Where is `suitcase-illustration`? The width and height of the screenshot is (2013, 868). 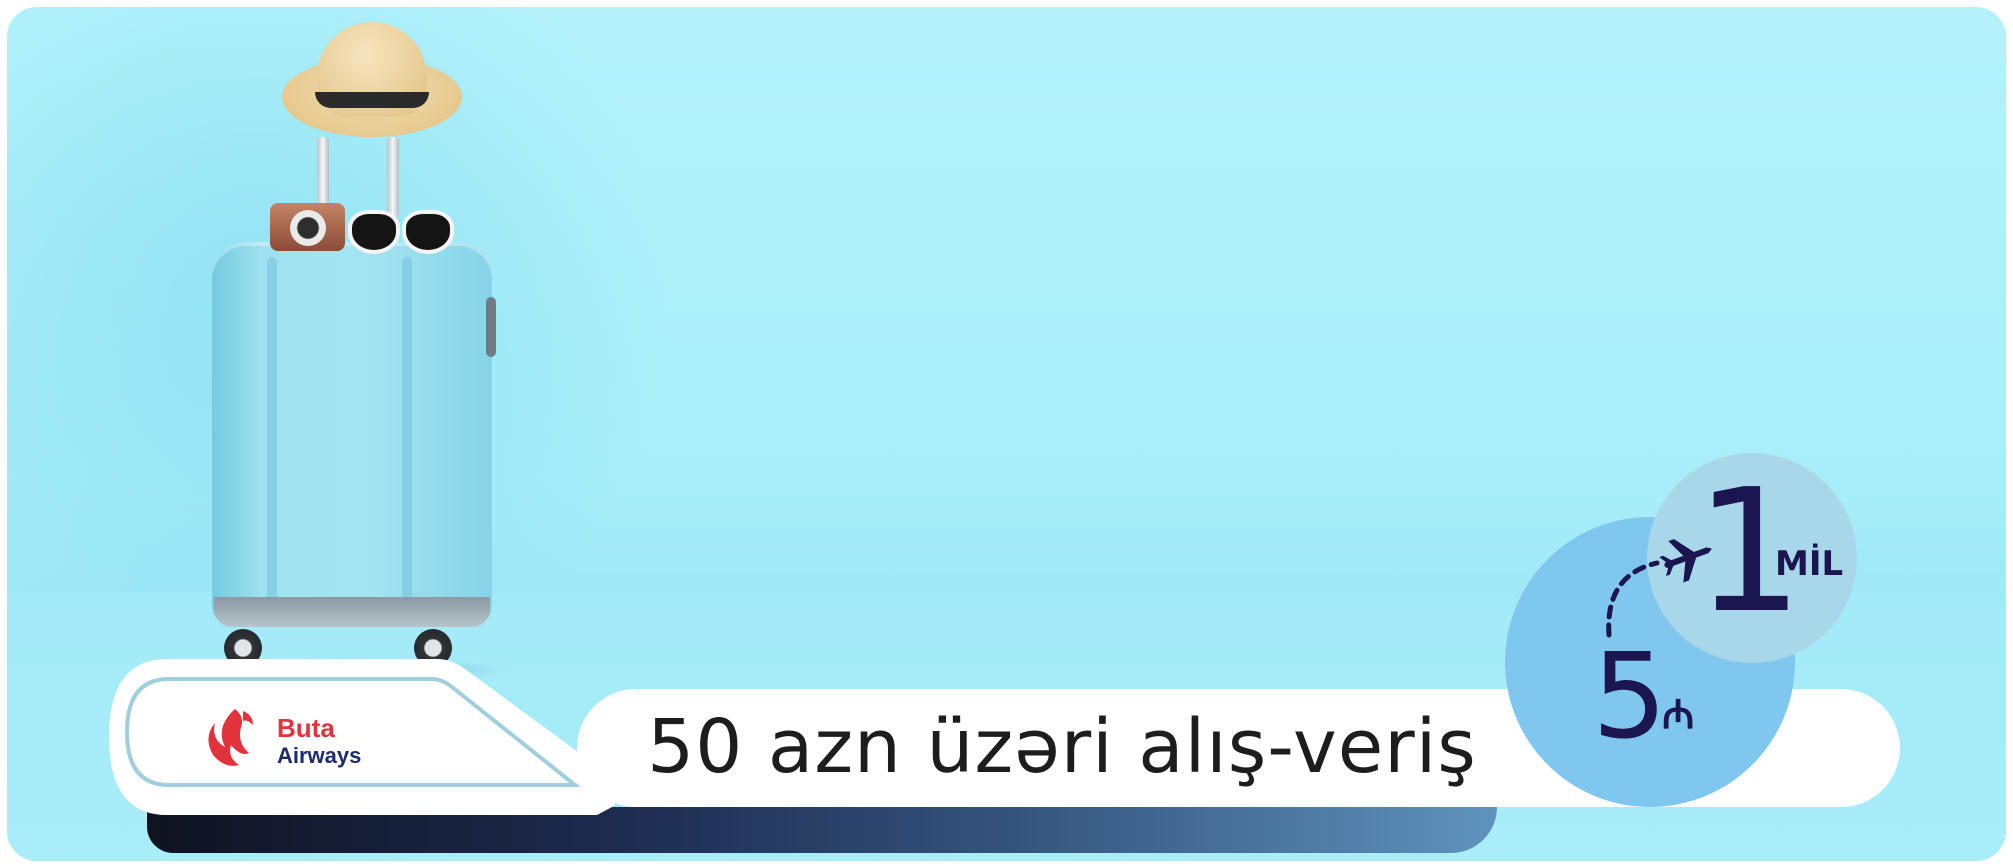 suitcase-illustration is located at coordinates (357, 350).